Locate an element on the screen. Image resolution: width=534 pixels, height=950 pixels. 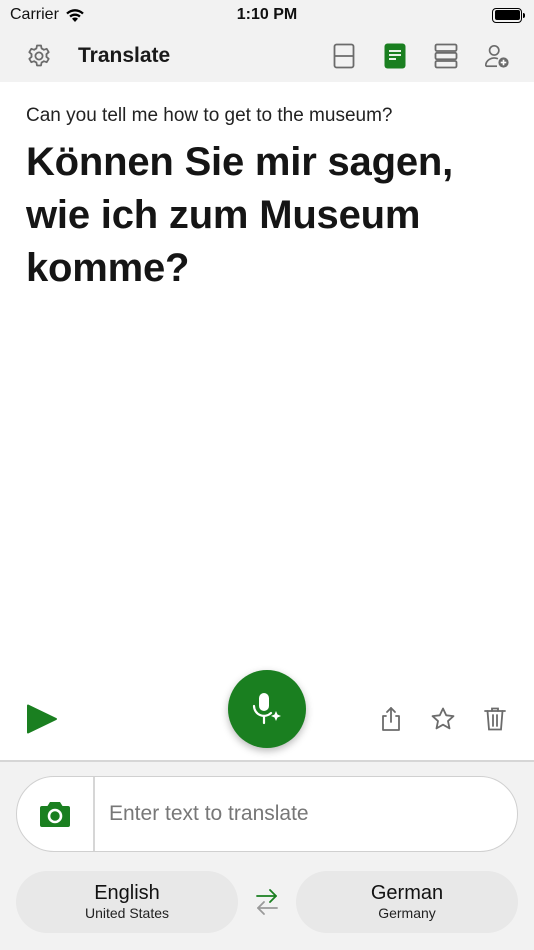
star-icon is located at coordinates (443, 718).